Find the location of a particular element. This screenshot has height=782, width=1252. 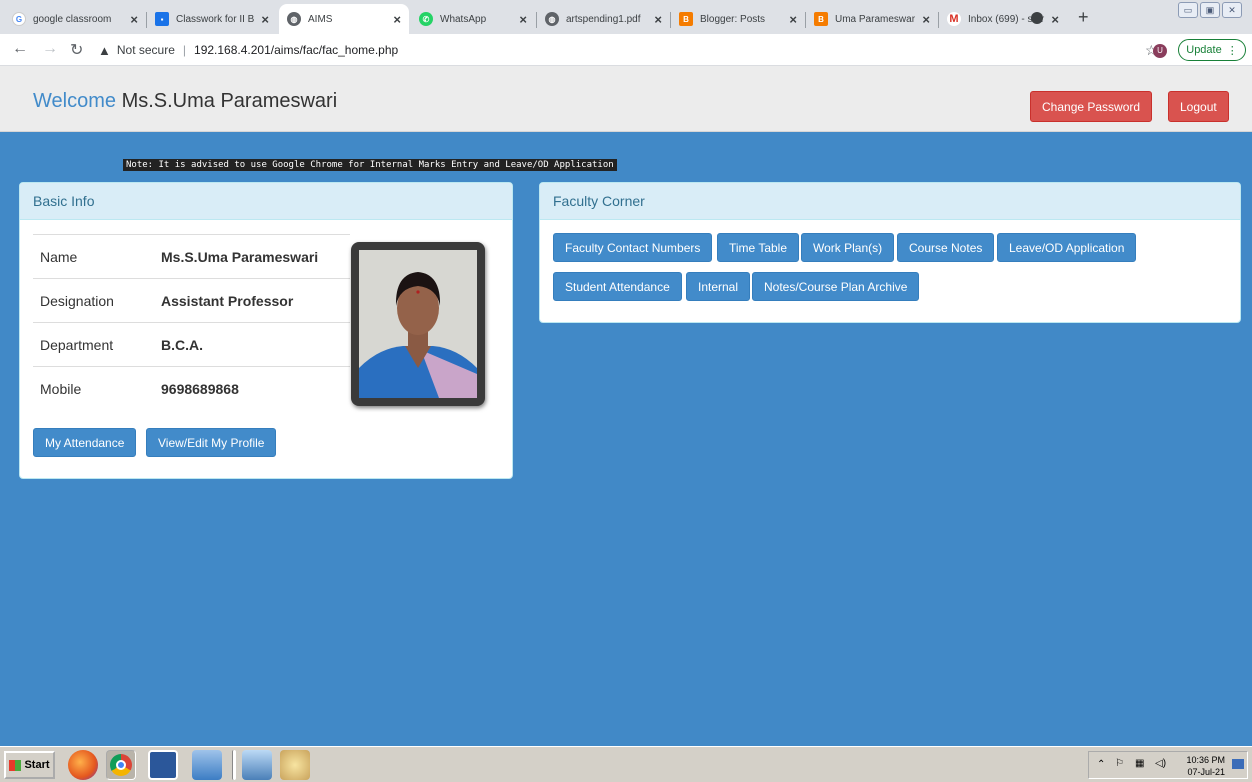

window-controls: ▭ ▣ ✕ is located at coordinates (1210, 10).